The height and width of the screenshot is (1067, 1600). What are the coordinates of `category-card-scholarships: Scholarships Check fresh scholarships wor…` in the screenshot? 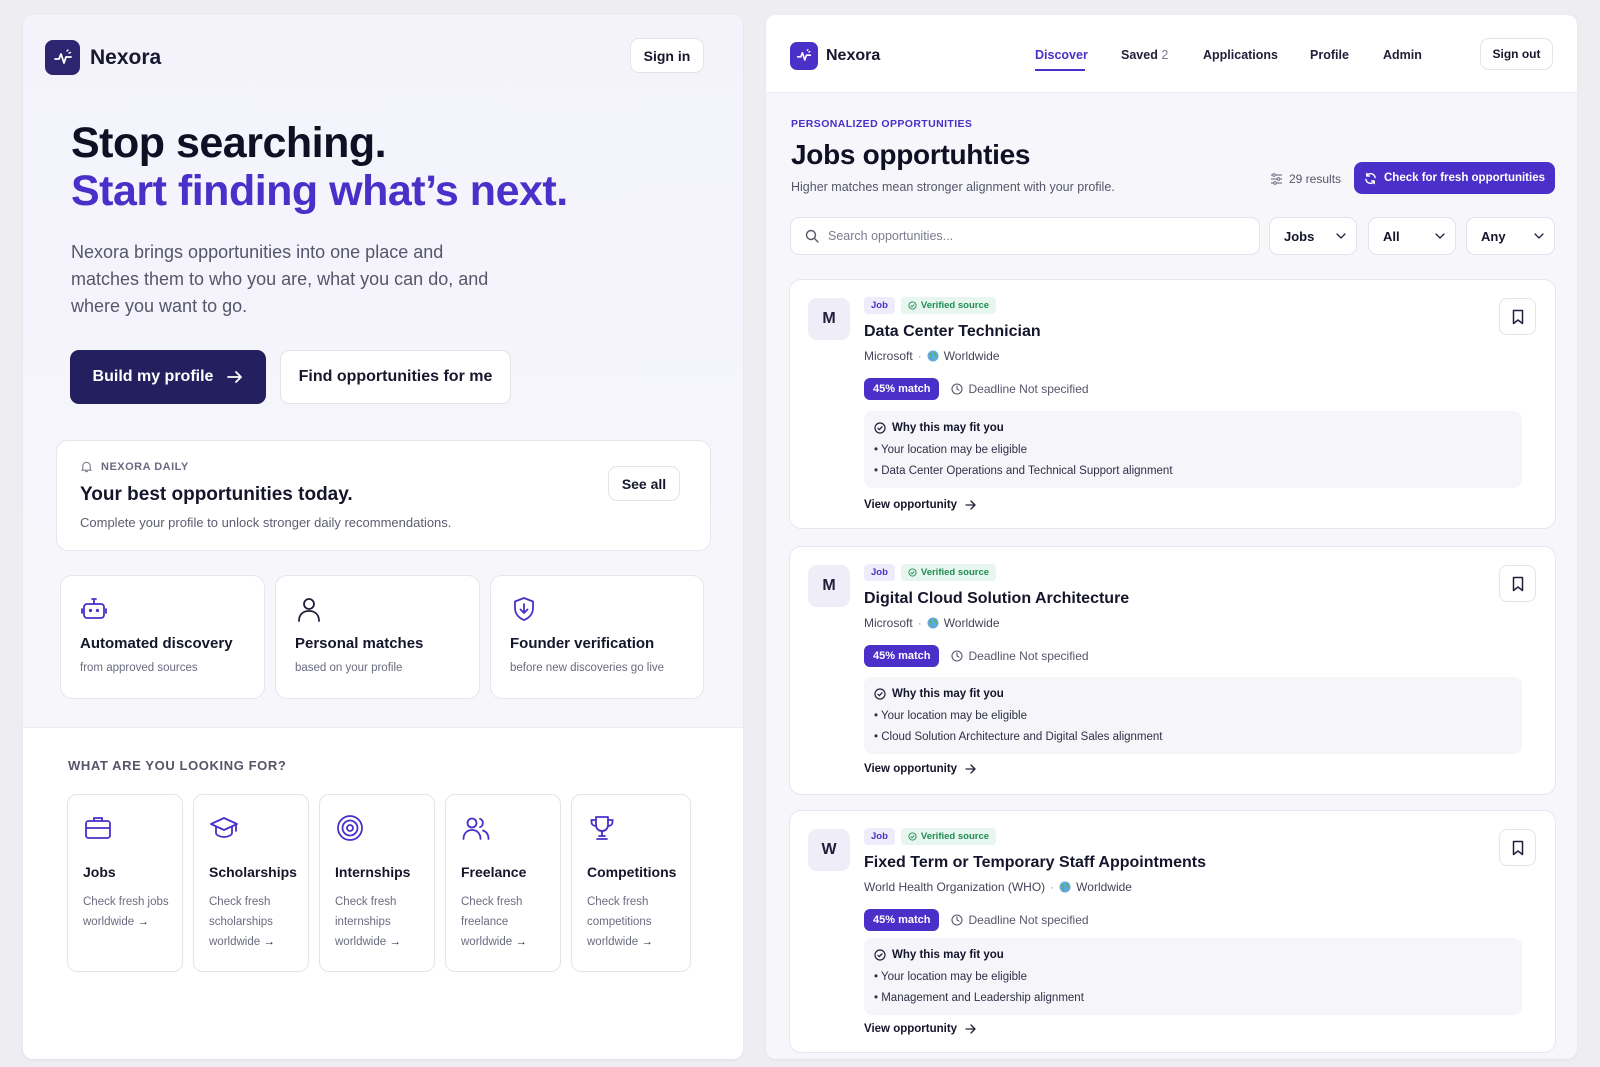 It's located at (251, 883).